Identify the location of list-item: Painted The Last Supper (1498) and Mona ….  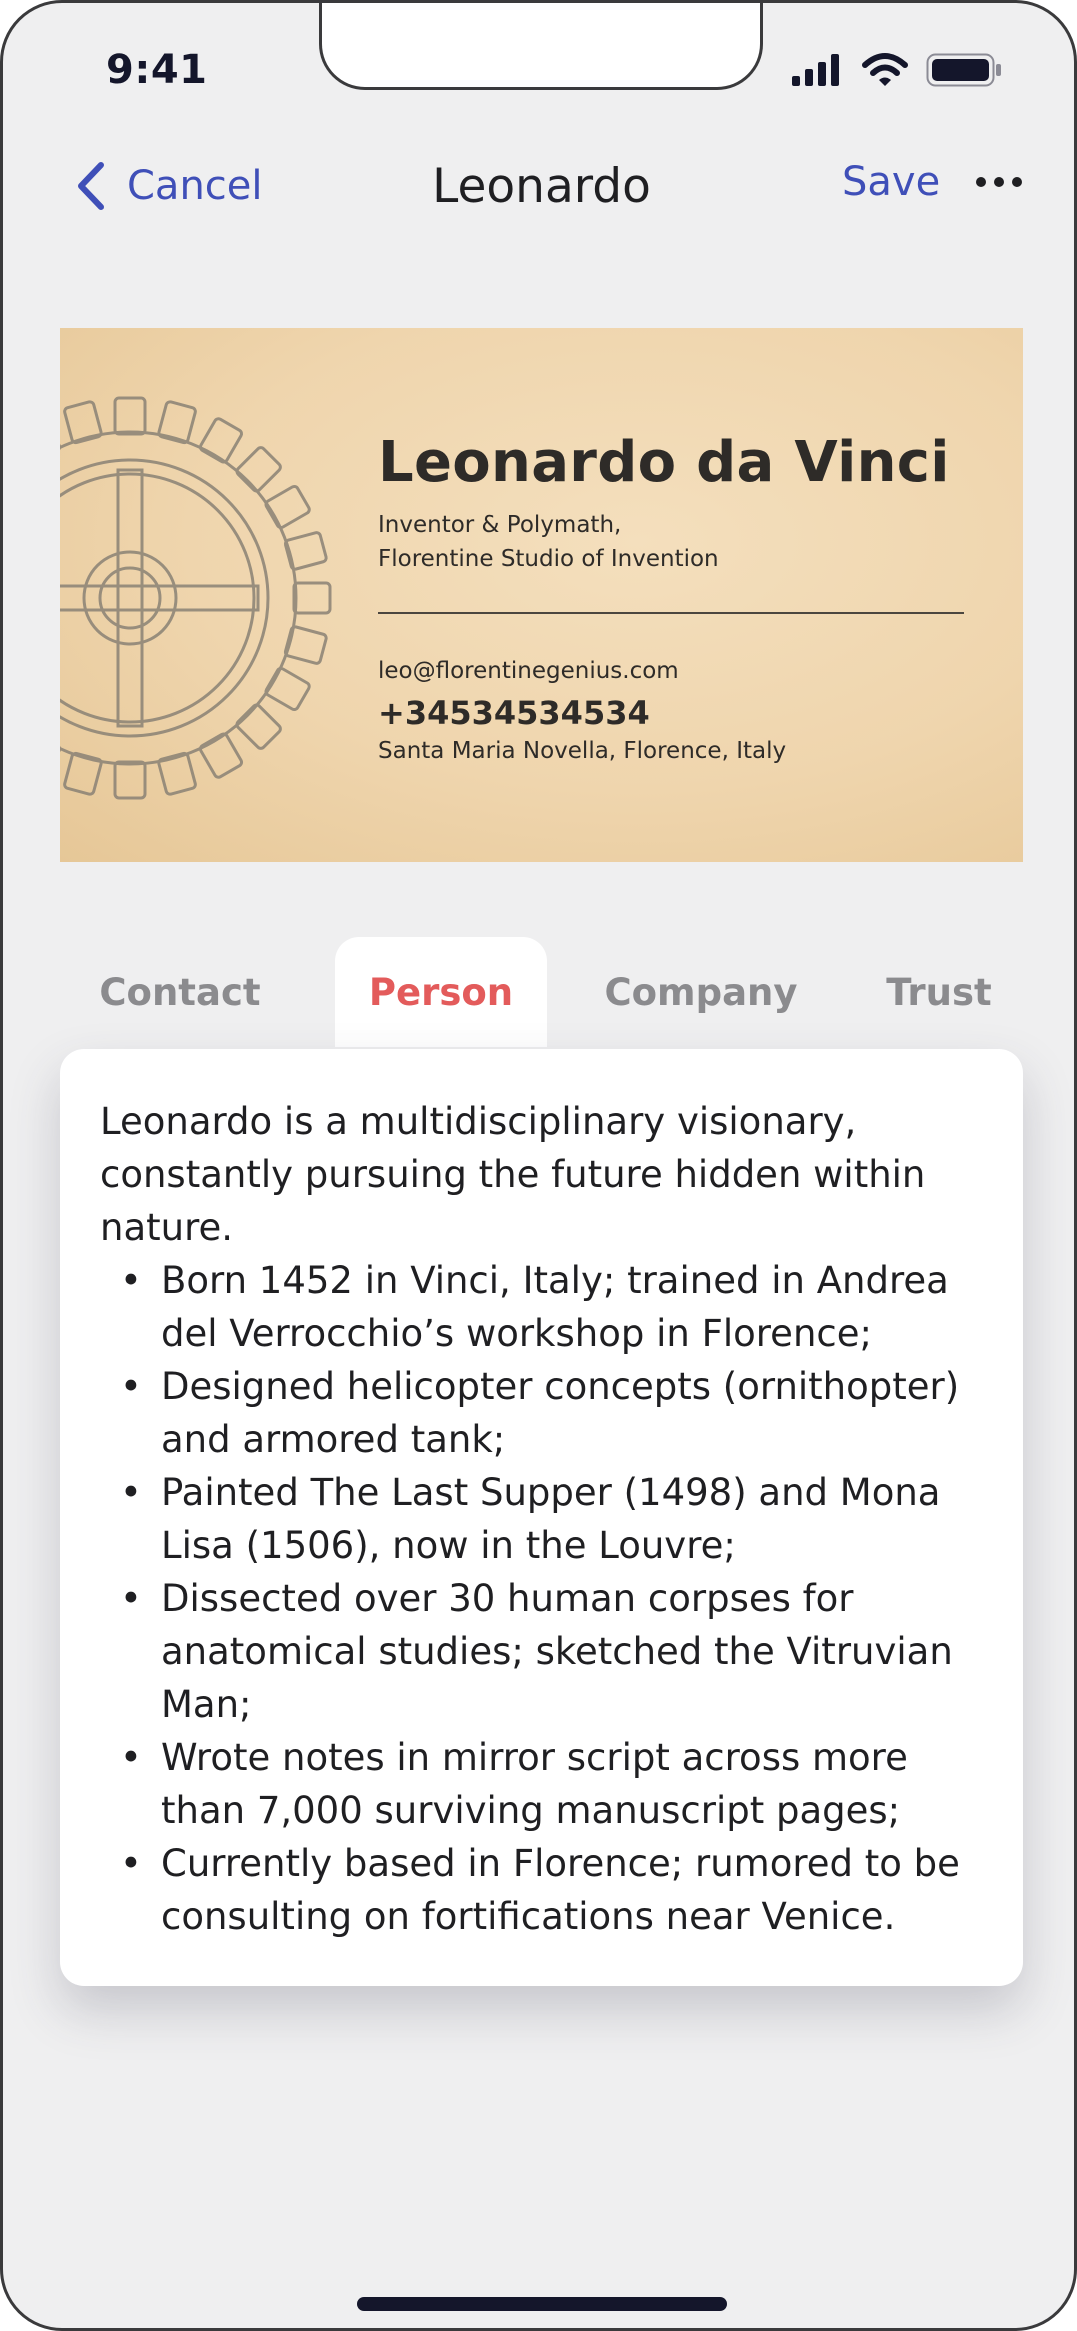
(541, 1519).